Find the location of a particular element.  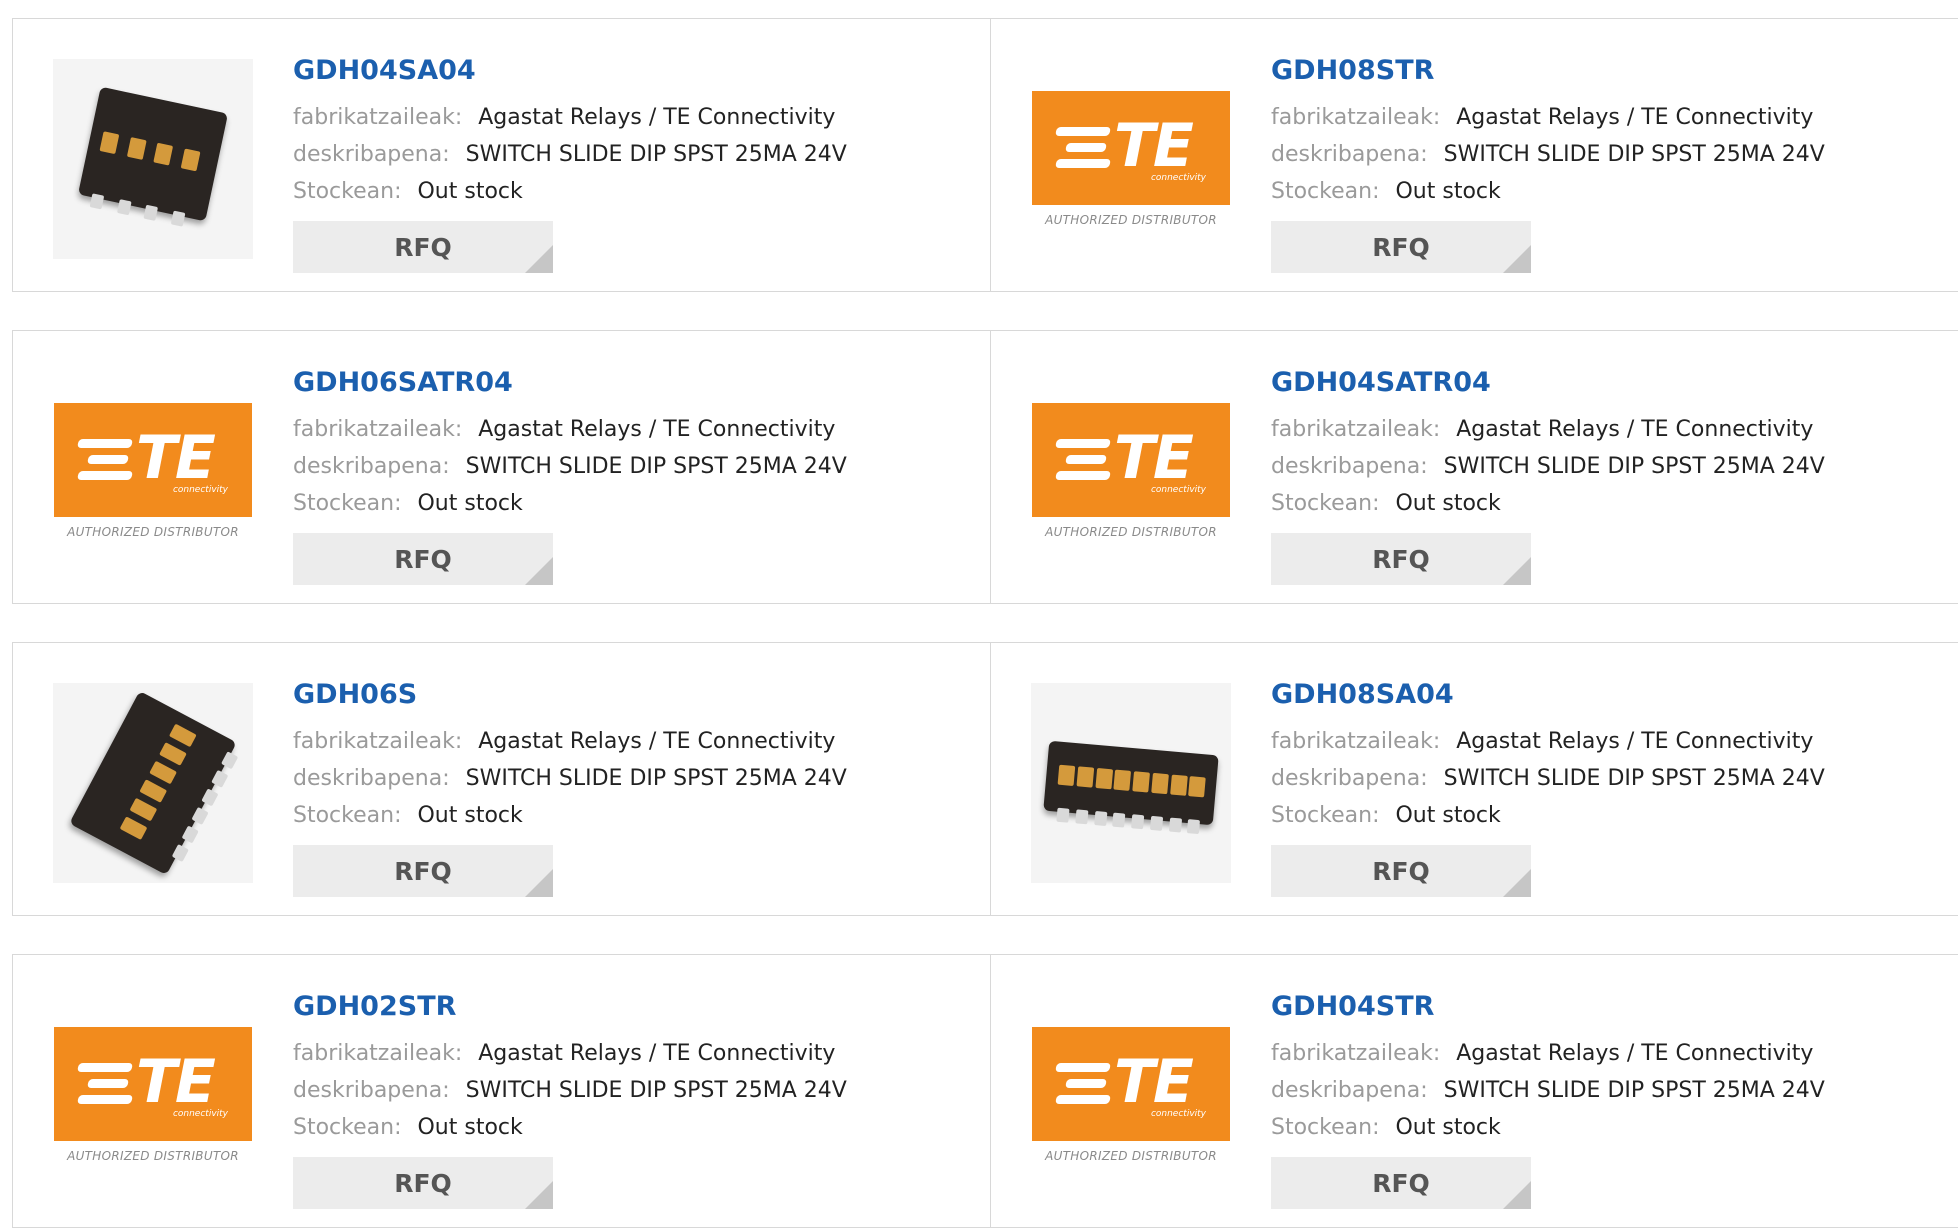

te-connectivity-logo: TE connectivity AUTHORIZED DISTRIBUTOR is located at coordinates (1131, 1095).